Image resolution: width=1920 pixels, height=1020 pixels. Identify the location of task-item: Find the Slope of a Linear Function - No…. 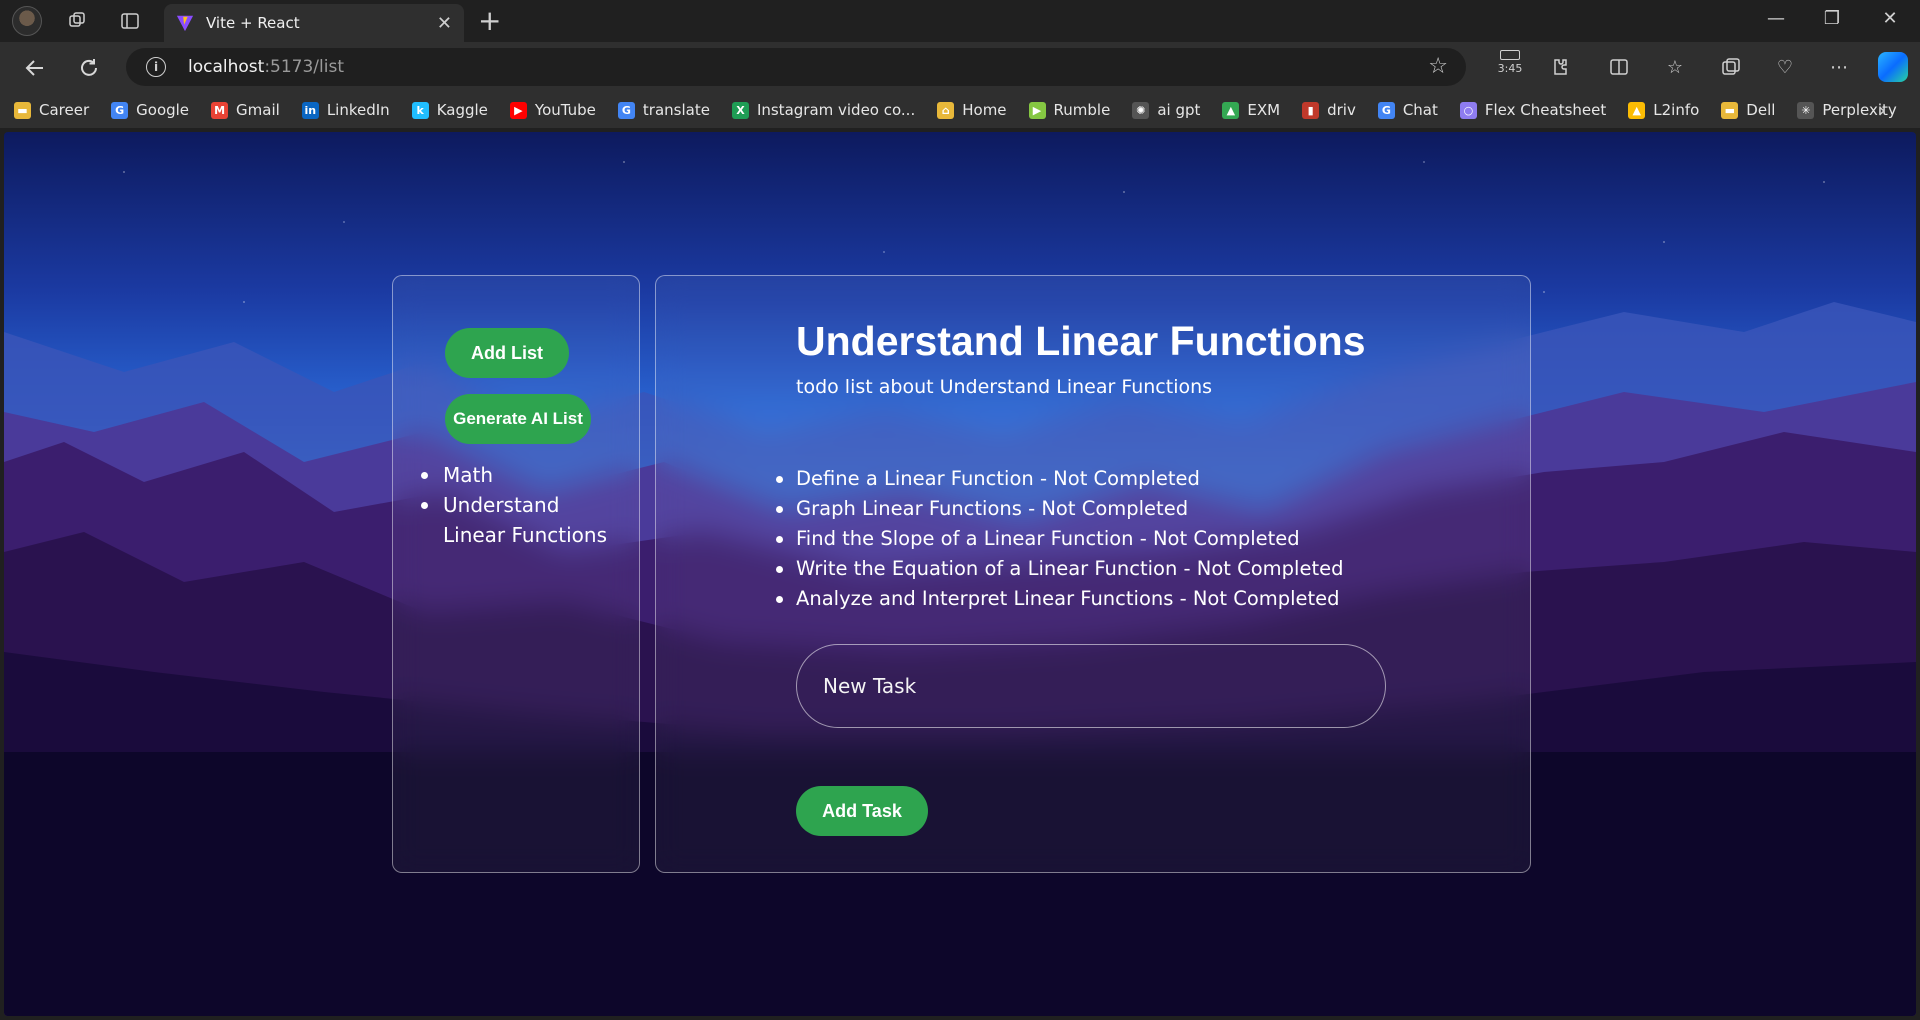
(1059, 539).